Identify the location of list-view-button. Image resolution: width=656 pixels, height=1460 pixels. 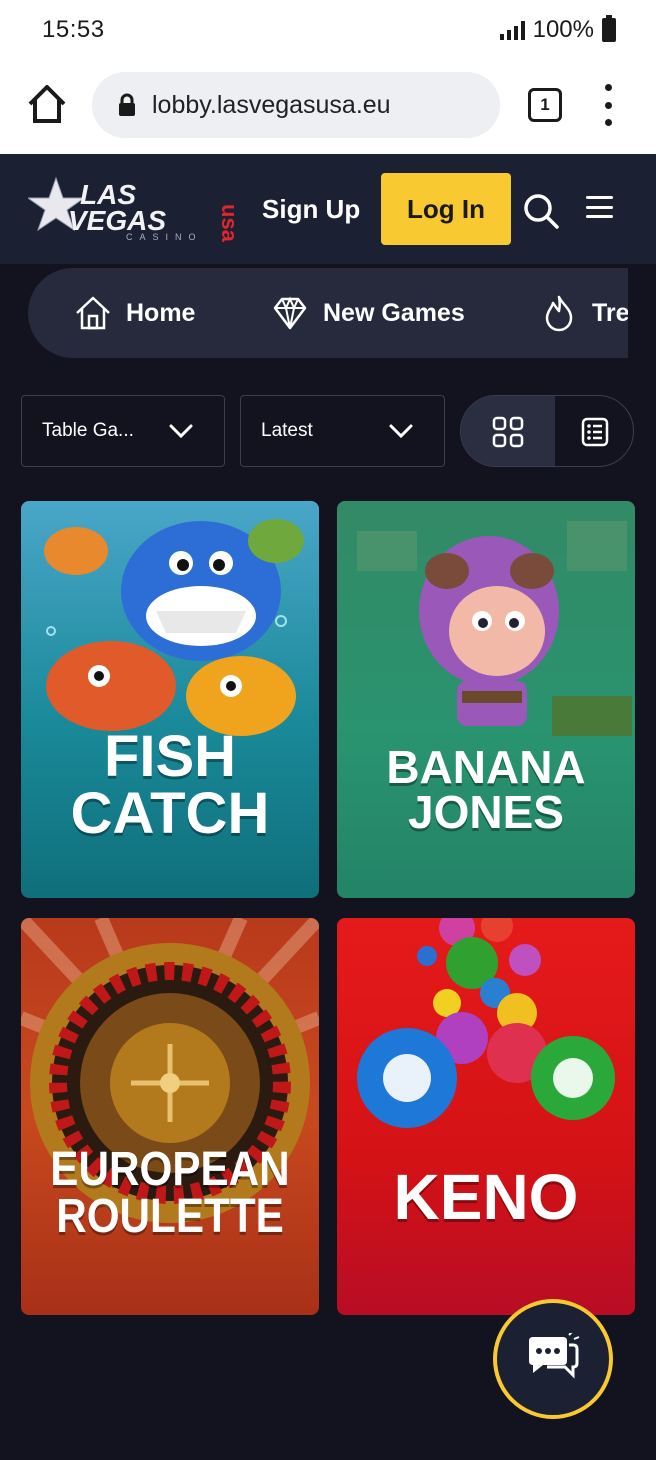
(594, 431).